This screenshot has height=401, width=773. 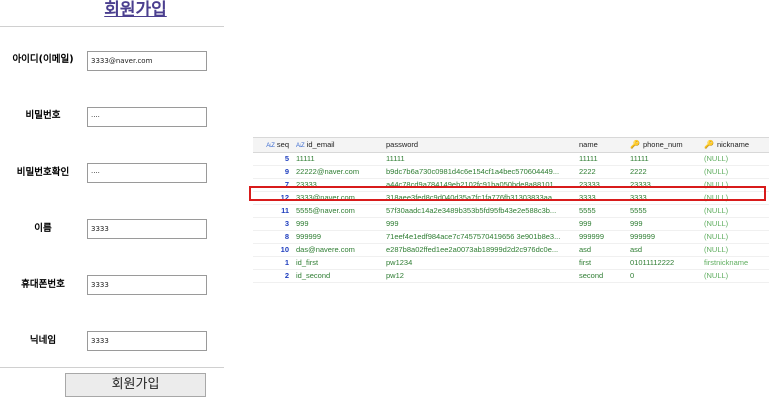 I want to click on table-cell-id-email: 22222@naver.com, so click(x=338, y=172).